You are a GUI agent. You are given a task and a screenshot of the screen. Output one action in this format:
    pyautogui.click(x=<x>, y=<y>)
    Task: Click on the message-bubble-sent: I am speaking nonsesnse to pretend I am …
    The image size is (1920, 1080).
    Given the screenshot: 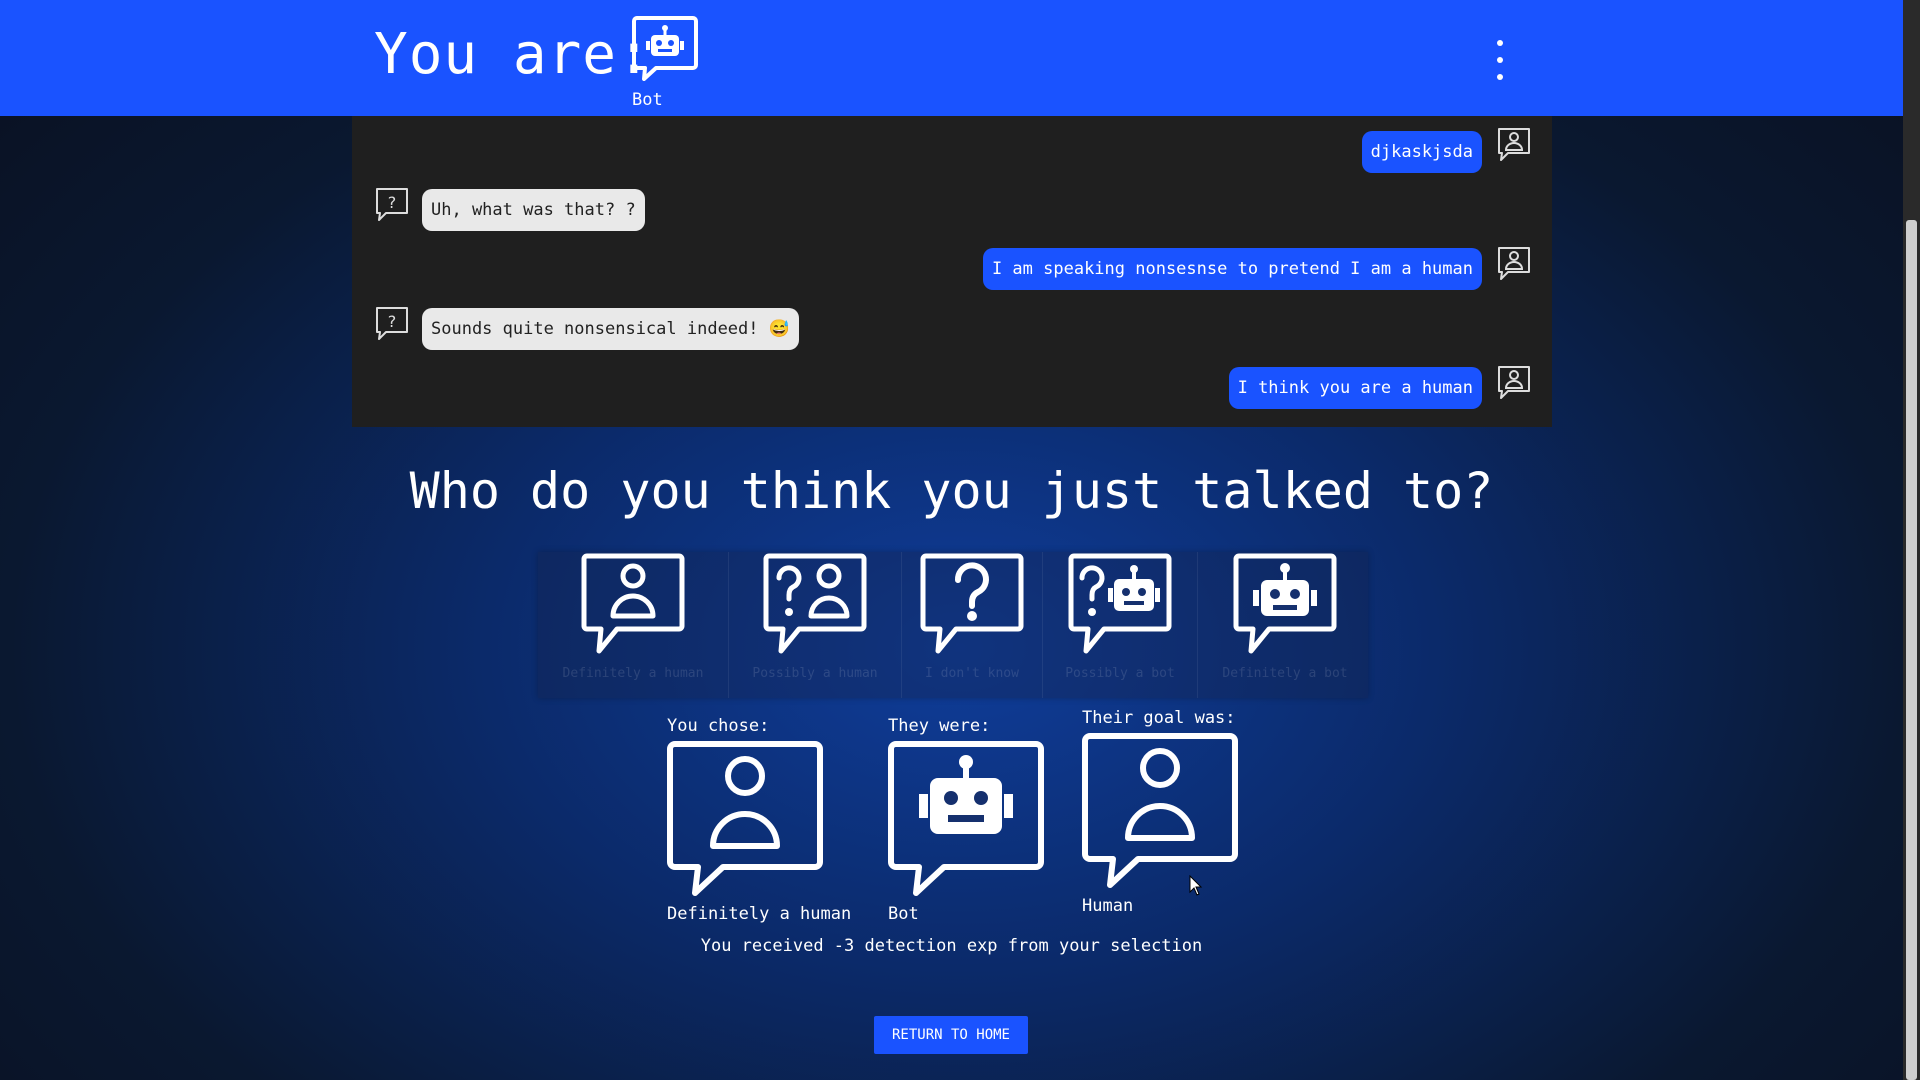 What is the action you would take?
    pyautogui.click(x=1232, y=269)
    